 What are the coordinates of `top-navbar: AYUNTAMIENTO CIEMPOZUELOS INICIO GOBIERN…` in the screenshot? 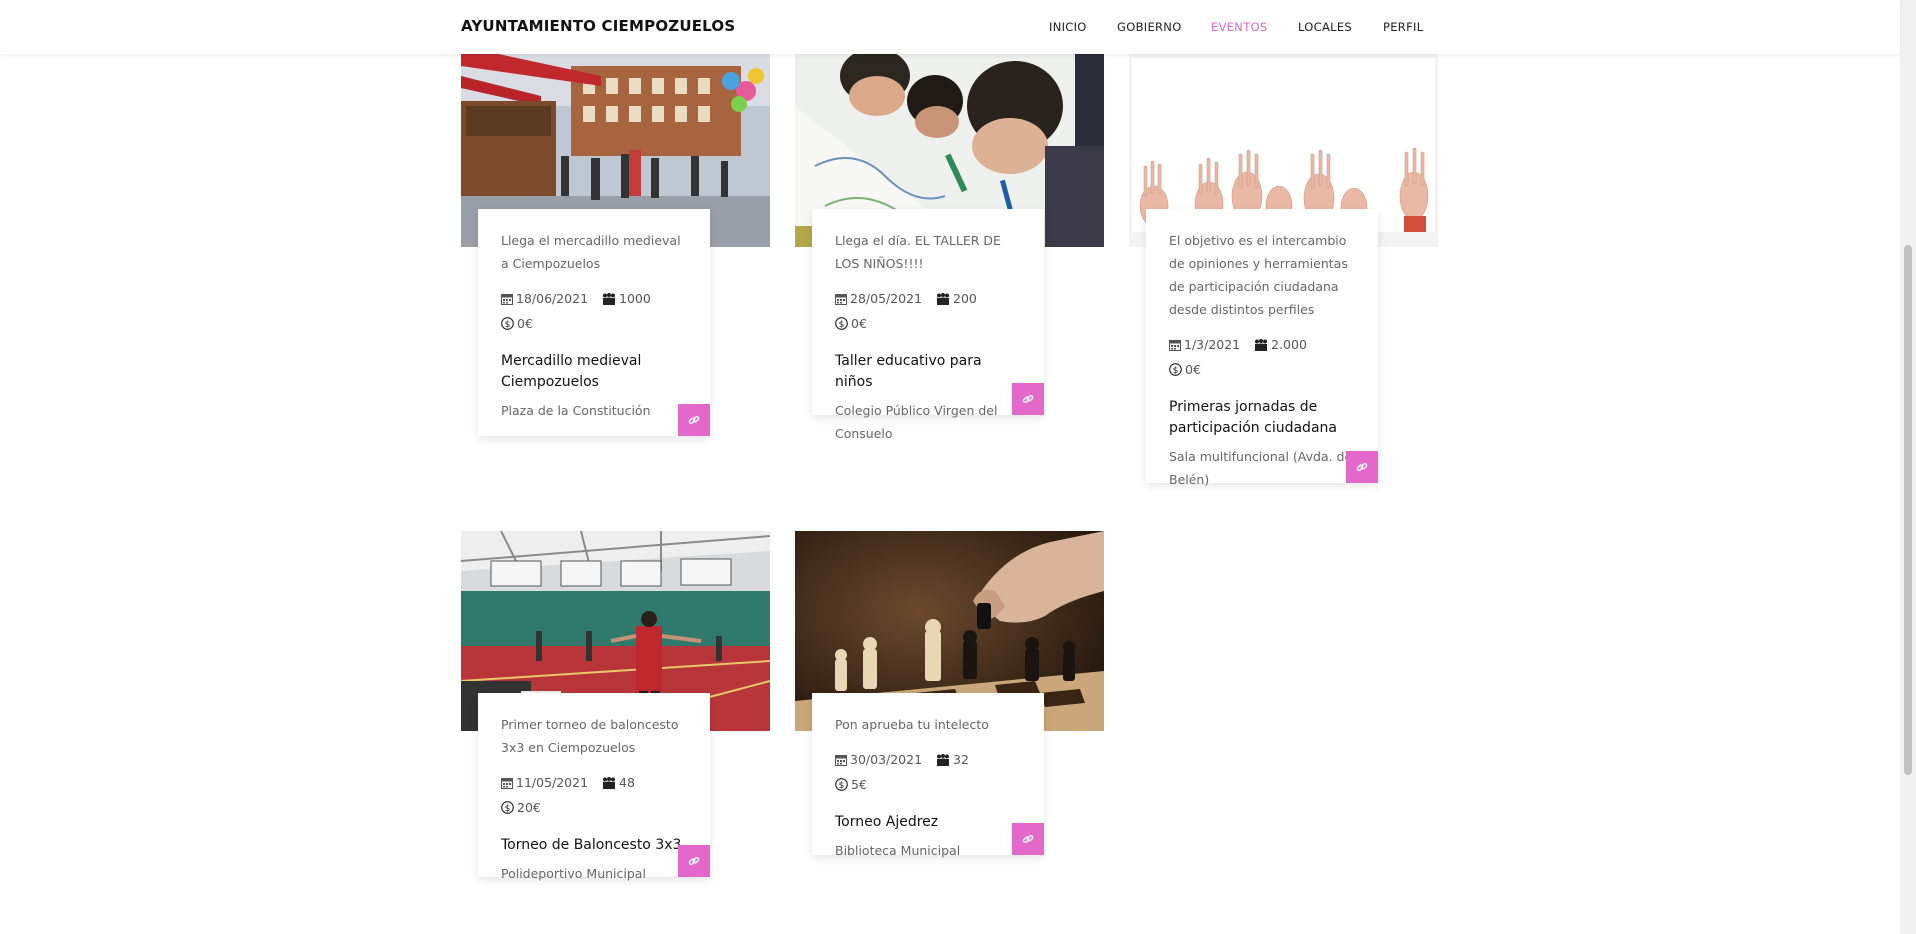 It's located at (950, 27).